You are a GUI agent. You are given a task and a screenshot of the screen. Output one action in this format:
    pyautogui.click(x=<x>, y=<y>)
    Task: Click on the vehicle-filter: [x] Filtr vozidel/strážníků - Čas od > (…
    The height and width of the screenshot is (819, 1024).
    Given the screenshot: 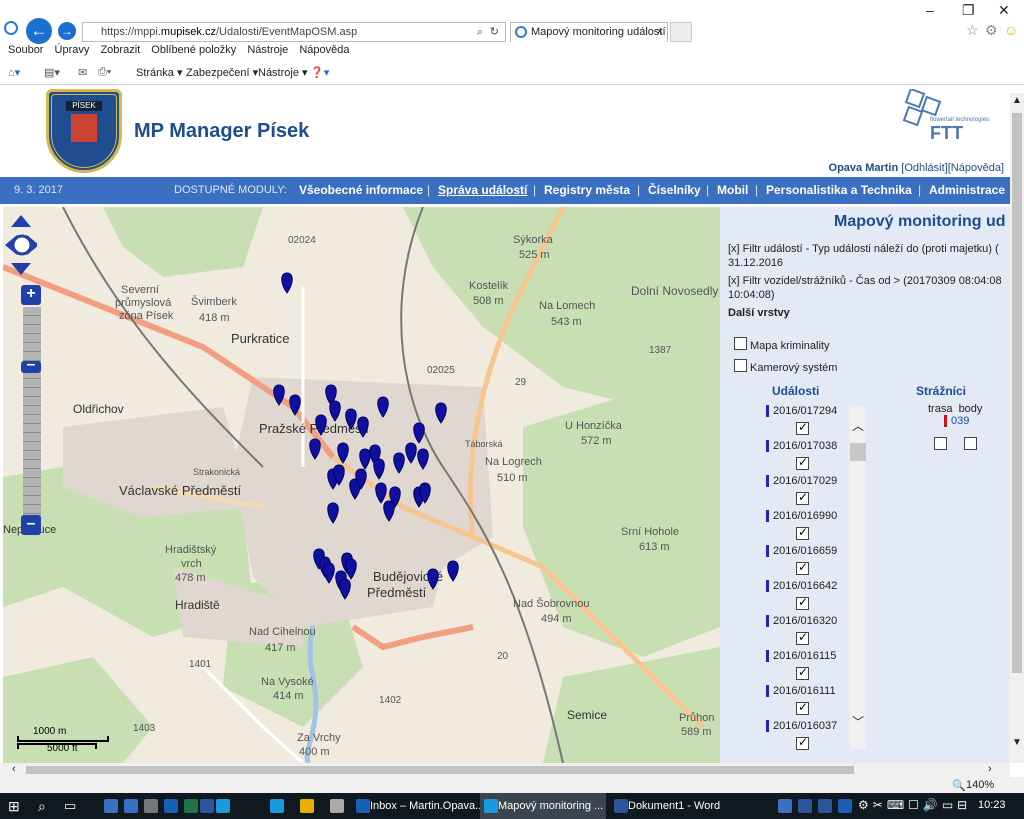 What is the action you would take?
    pyautogui.click(x=865, y=281)
    